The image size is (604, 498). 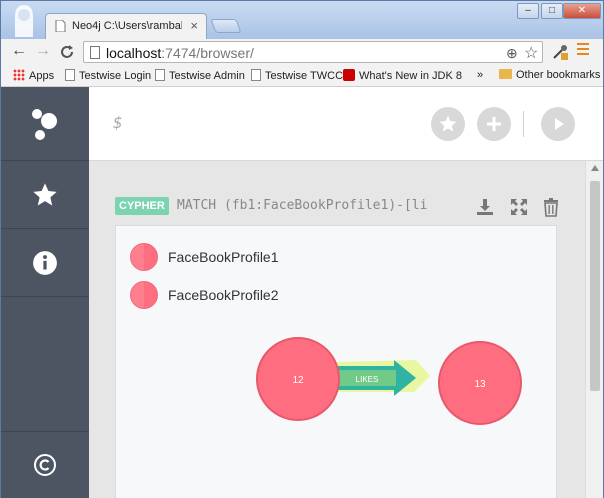 I want to click on run-button, so click(x=558, y=124).